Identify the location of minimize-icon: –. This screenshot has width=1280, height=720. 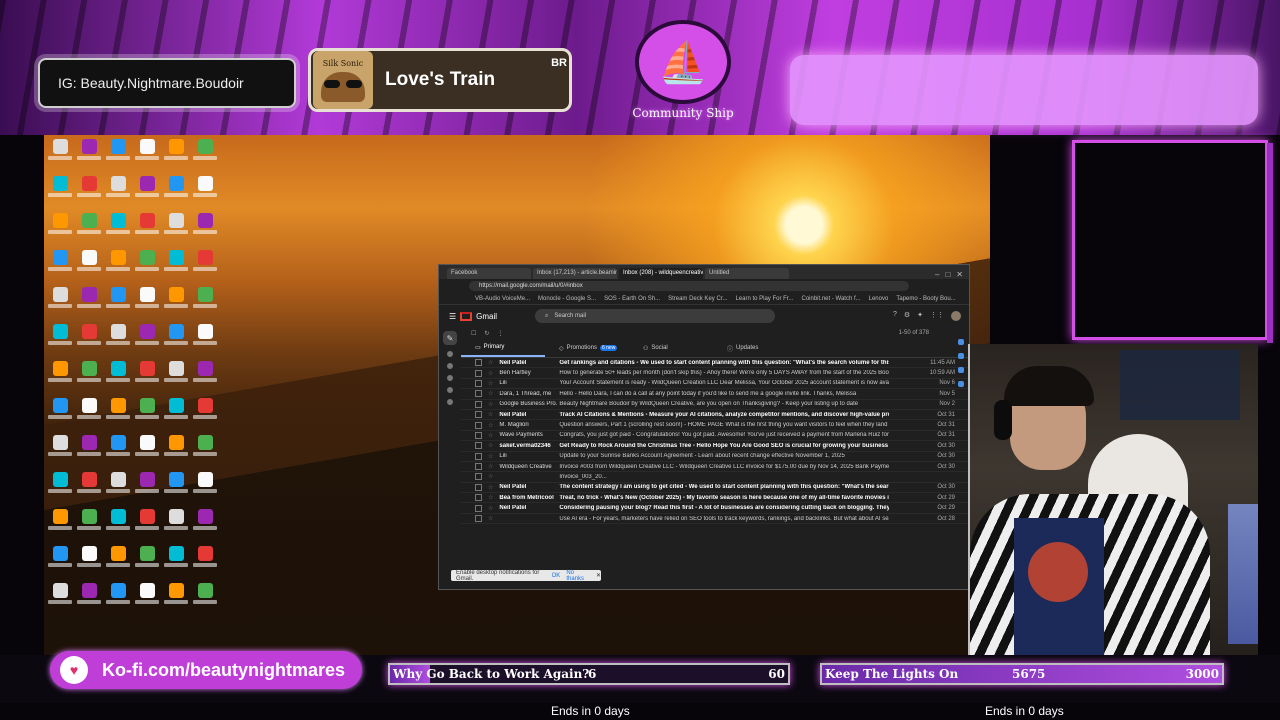
(937, 274).